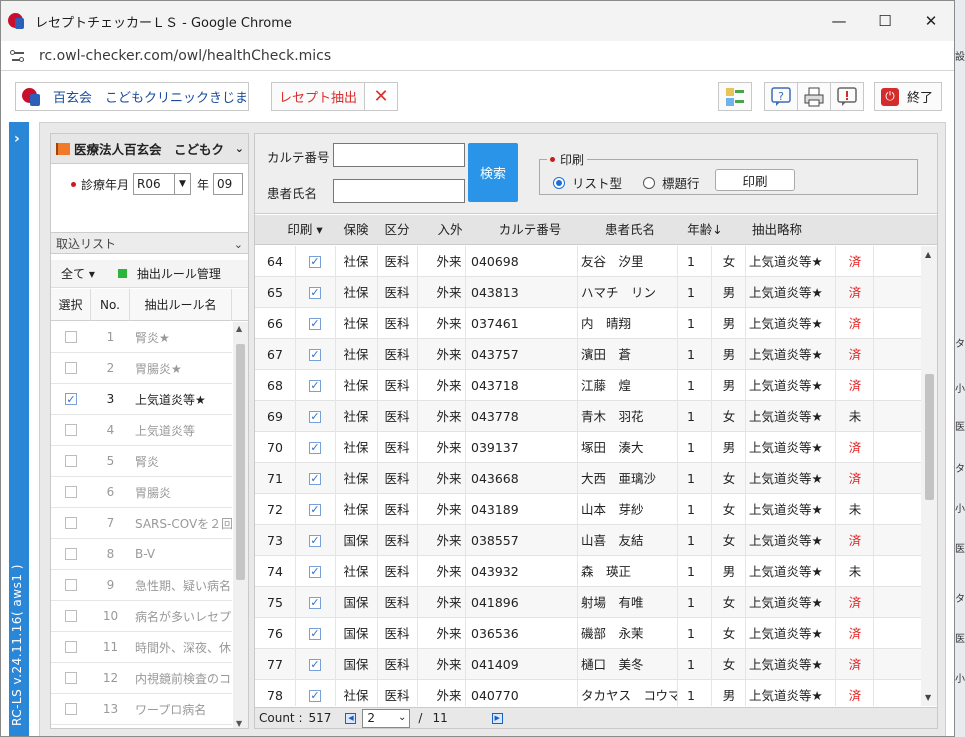 This screenshot has height=737, width=965. Describe the element at coordinates (162, 184) in the screenshot. I see `year-select: R06 ▼` at that location.